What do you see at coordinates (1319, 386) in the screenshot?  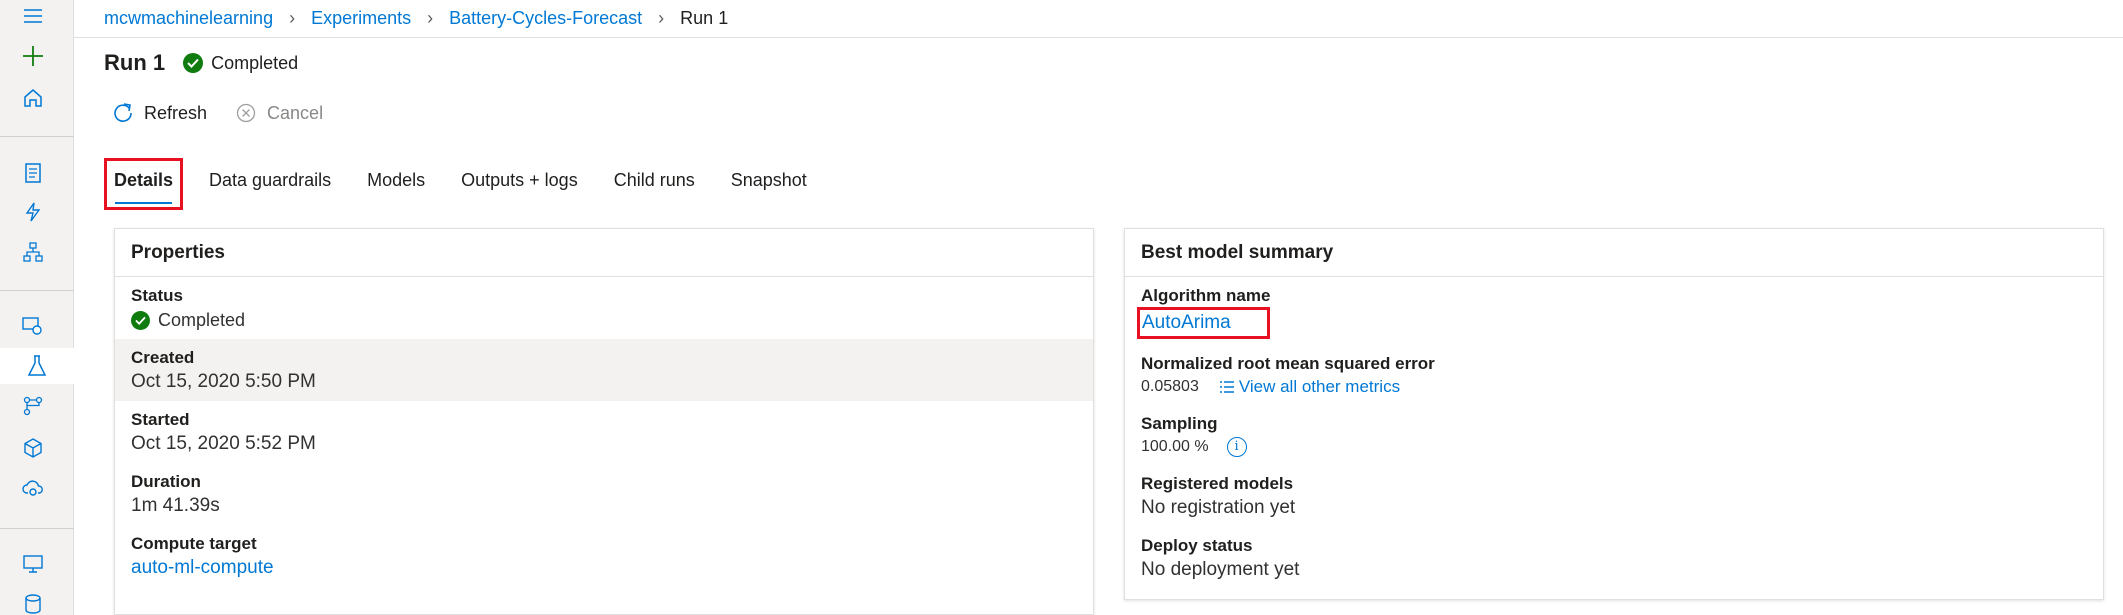 I see `view-metrics-label: View all other metrics` at bounding box center [1319, 386].